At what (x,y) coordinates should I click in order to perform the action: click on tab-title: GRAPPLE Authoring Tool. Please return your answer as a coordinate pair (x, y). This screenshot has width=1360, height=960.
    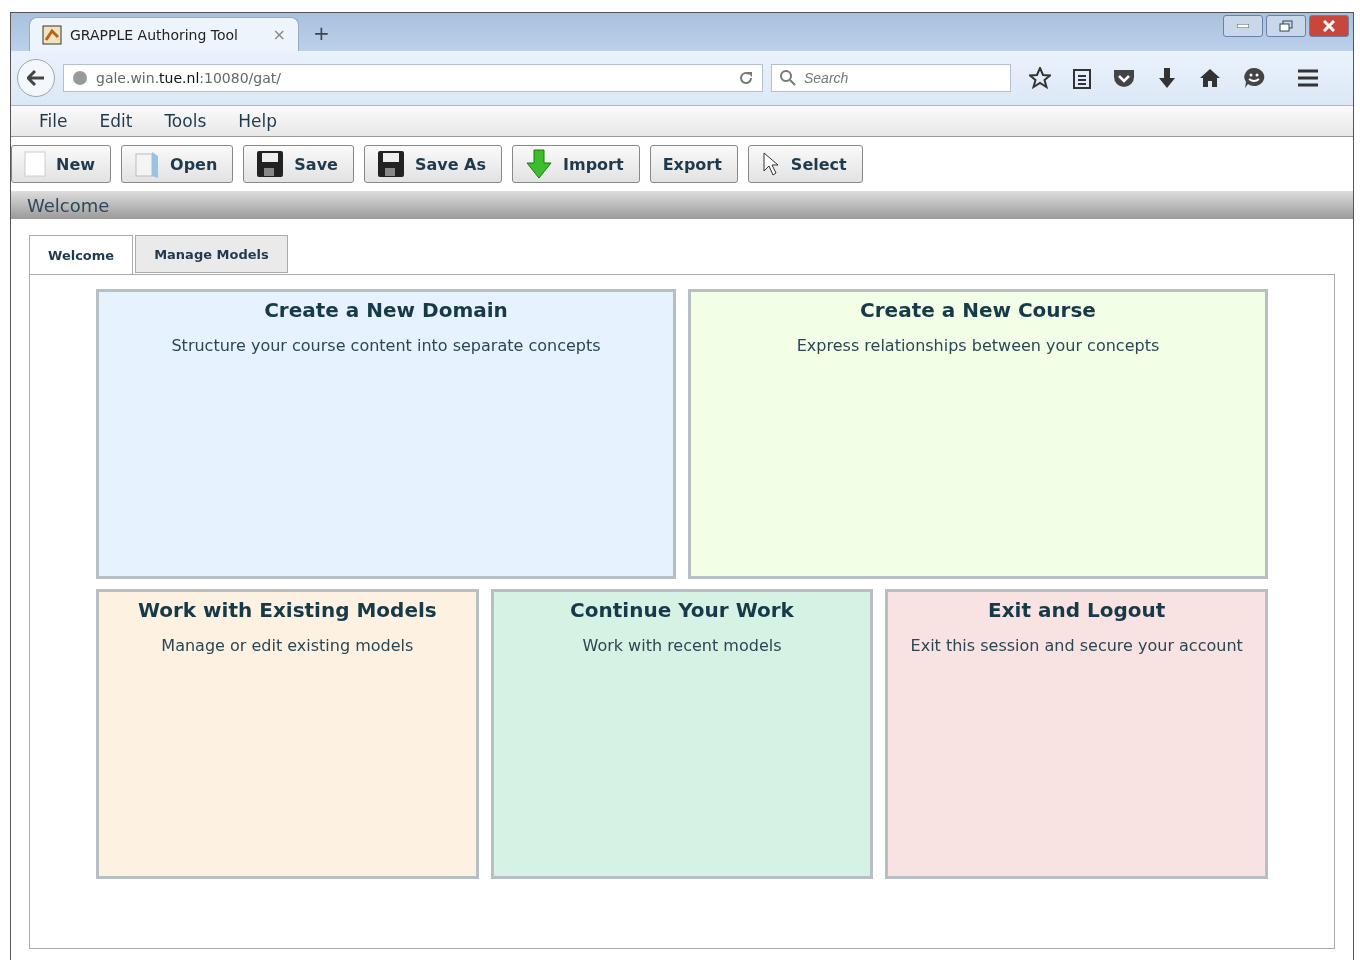
    Looking at the image, I should click on (154, 34).